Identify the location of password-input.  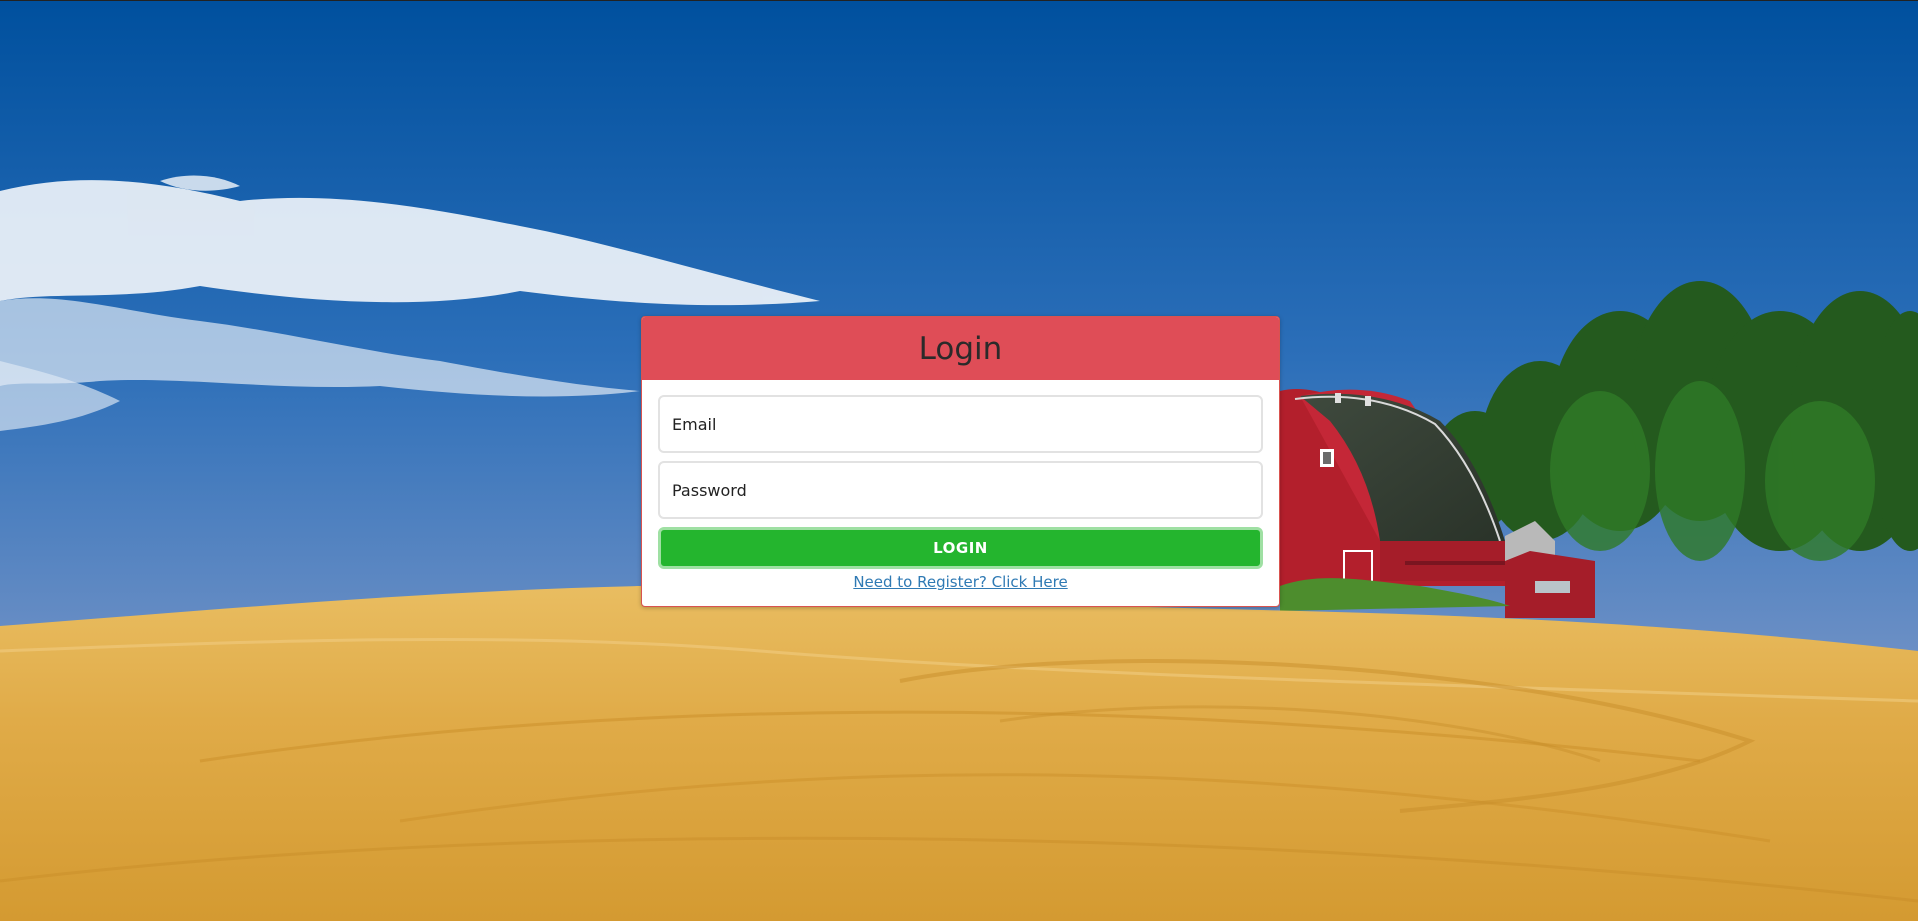
(960, 490).